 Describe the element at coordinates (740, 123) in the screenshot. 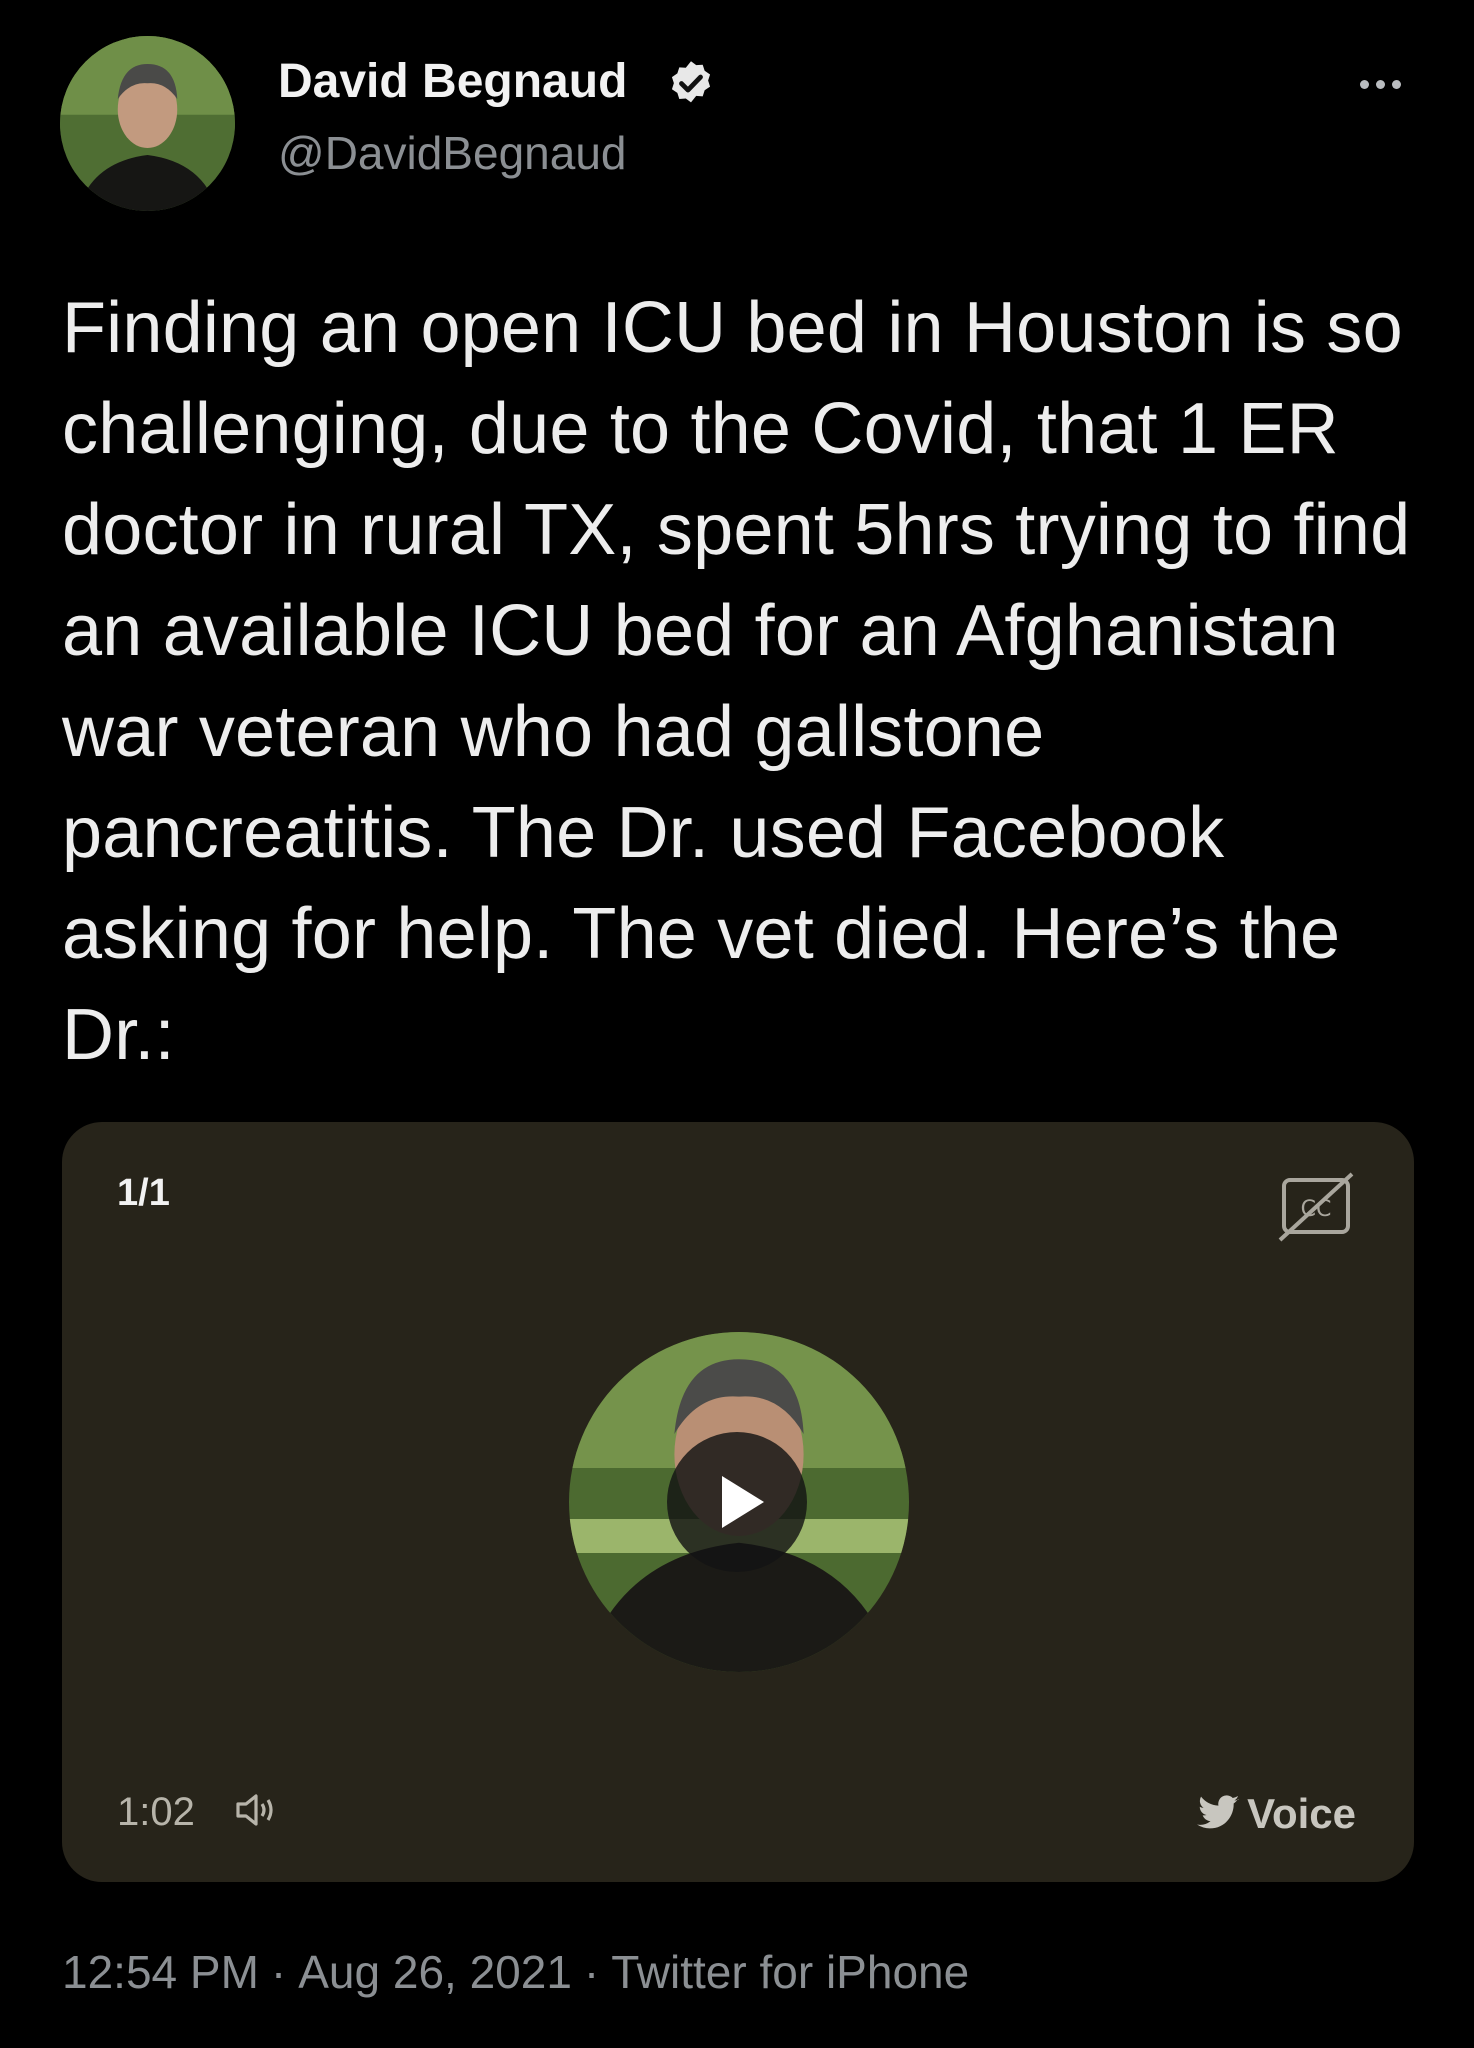

I see `tweet-header: David Begnaud @DavidBegnaud` at that location.